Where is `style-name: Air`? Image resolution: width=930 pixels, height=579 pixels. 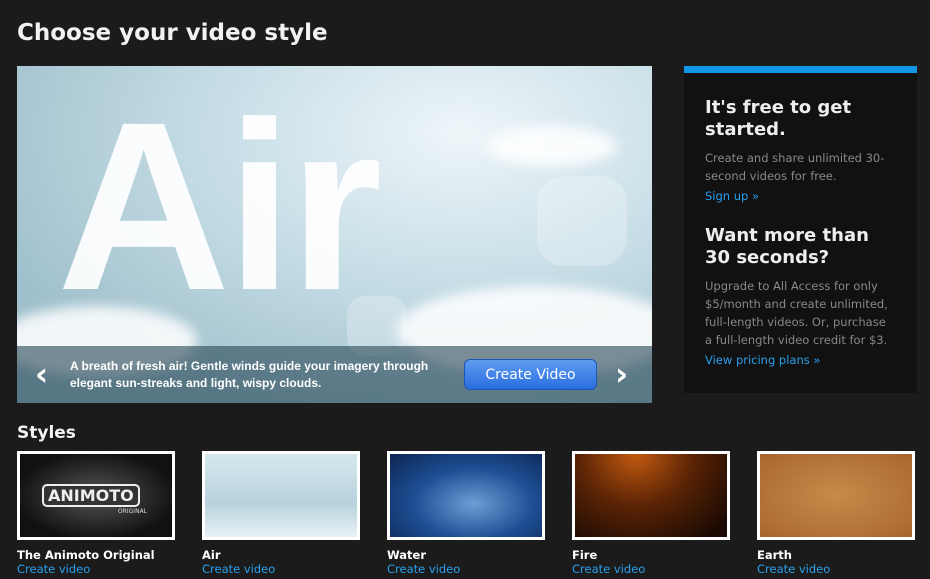 style-name: Air is located at coordinates (211, 555).